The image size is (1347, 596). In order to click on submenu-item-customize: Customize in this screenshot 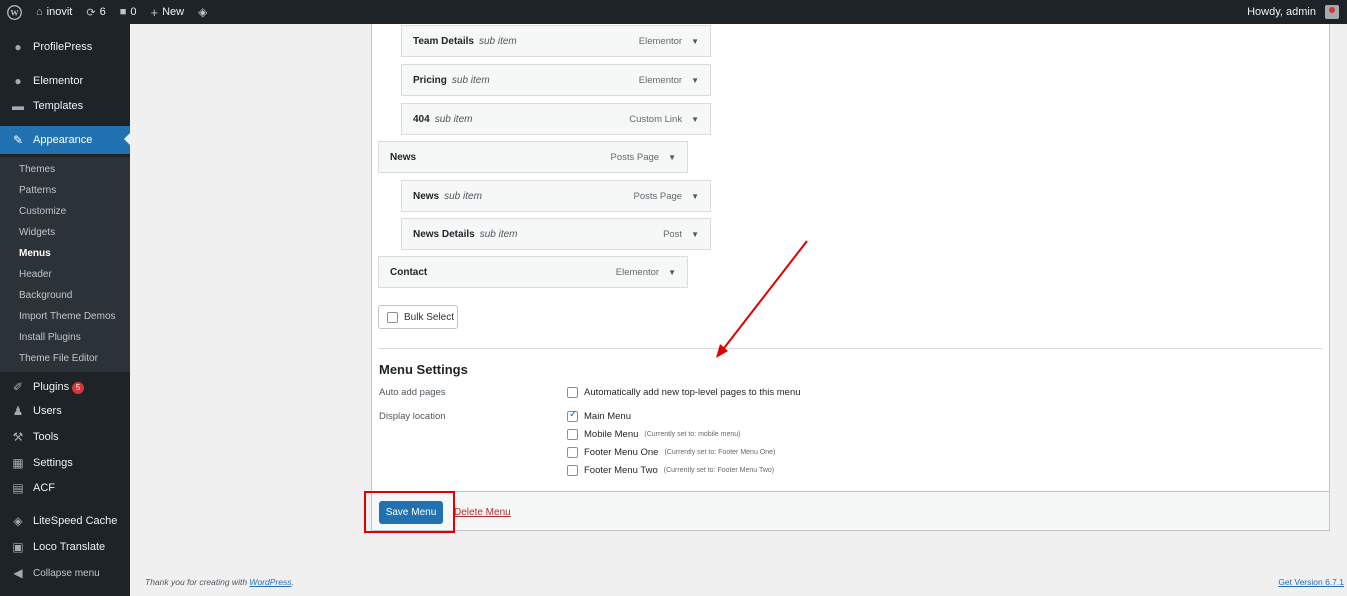, I will do `click(42, 212)`.